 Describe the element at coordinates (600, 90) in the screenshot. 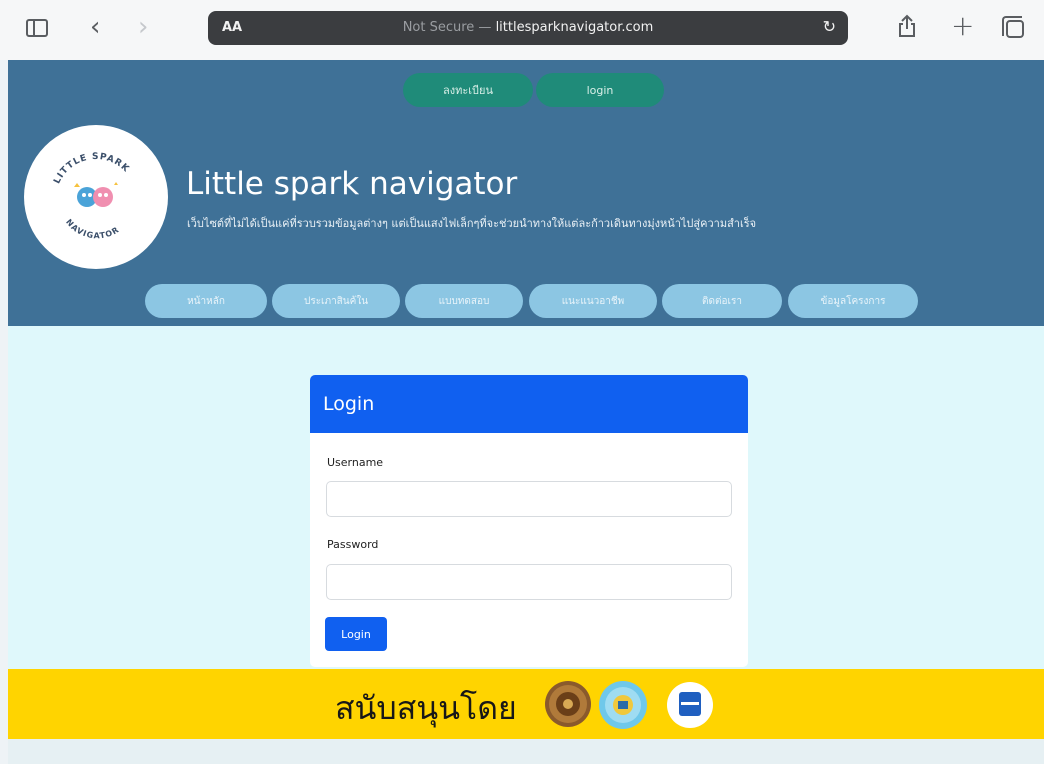

I see `login-link-button: login` at that location.